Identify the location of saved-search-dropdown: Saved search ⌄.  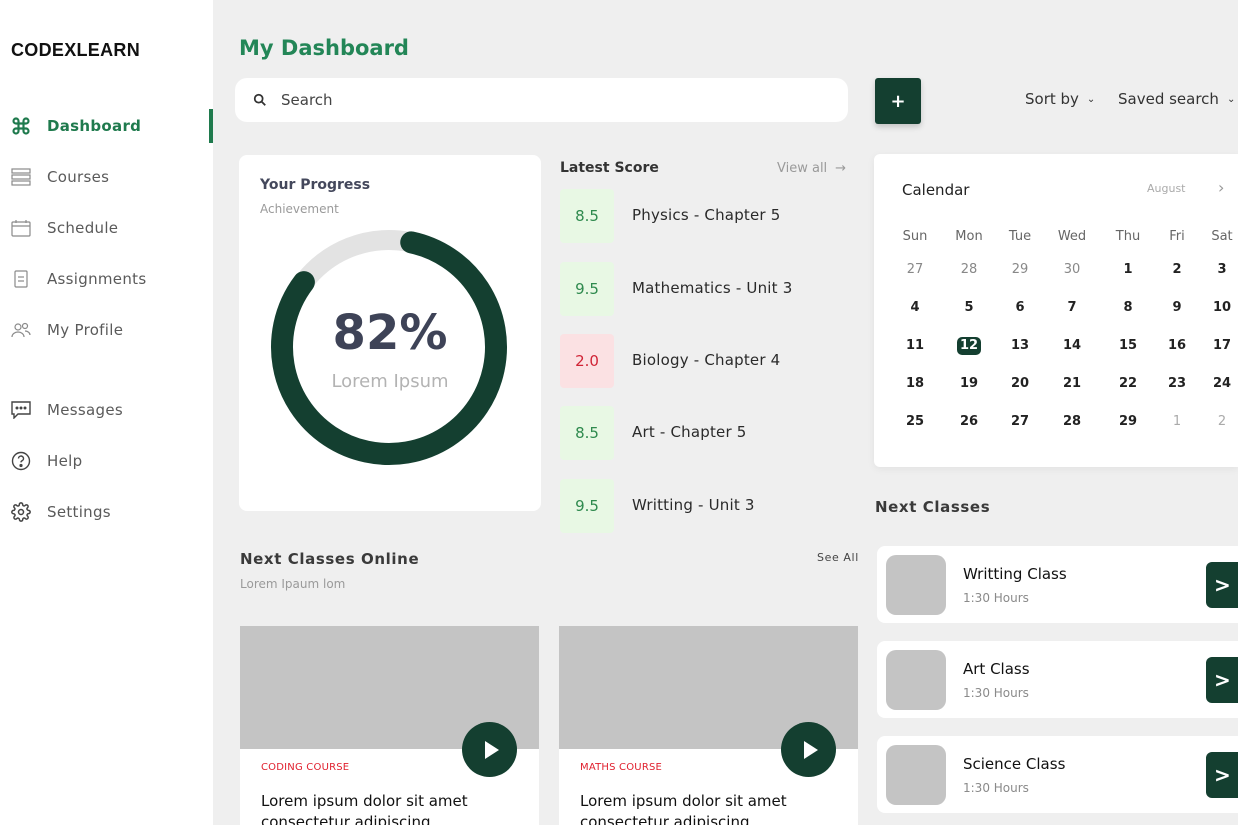
(1176, 99).